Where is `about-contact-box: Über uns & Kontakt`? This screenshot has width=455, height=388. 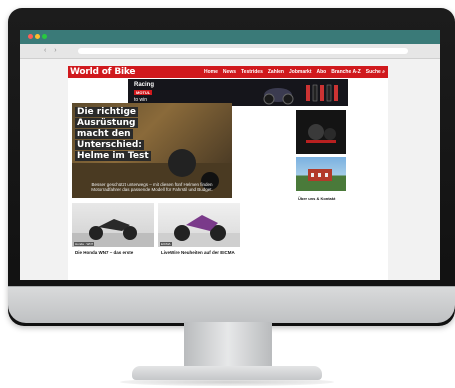 about-contact-box: Über uns & Kontakt is located at coordinates (321, 237).